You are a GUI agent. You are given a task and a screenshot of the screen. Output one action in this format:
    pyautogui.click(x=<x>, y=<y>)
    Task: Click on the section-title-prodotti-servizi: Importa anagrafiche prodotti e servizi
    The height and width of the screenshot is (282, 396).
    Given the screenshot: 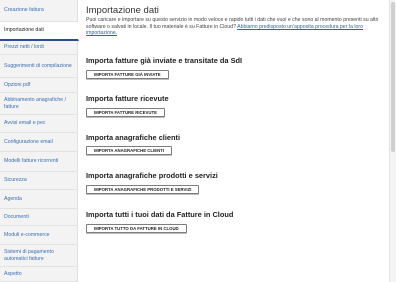 What is the action you would take?
    pyautogui.click(x=152, y=175)
    